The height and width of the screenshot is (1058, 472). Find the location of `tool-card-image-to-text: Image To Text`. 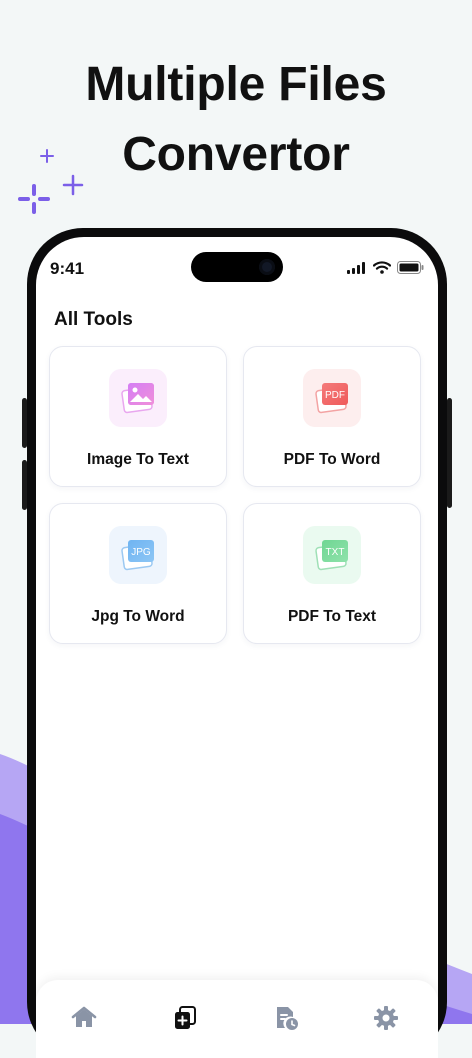

tool-card-image-to-text: Image To Text is located at coordinates (138, 416).